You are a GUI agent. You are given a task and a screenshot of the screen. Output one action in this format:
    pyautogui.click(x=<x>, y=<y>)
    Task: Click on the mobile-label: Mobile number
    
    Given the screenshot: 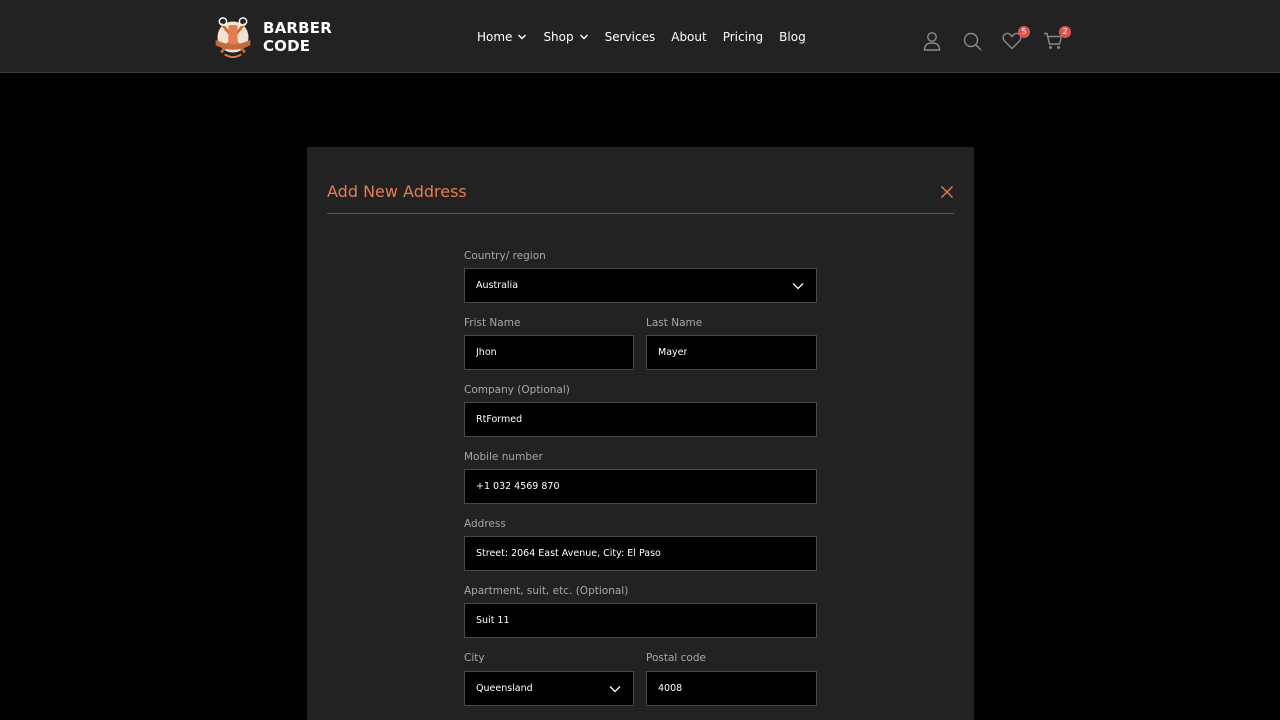 What is the action you would take?
    pyautogui.click(x=503, y=457)
    